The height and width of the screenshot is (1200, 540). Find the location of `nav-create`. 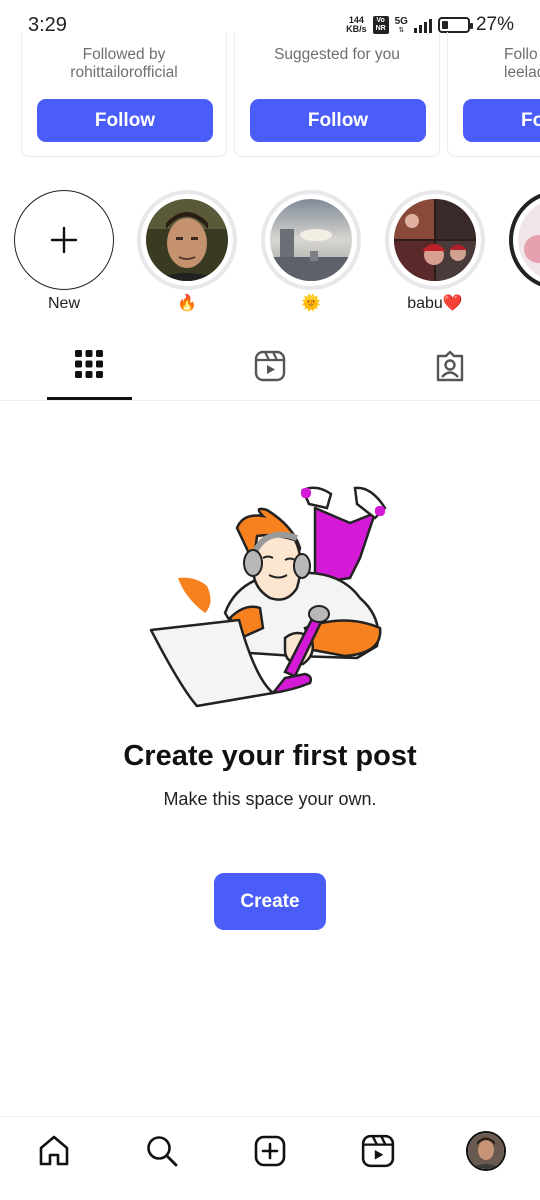

nav-create is located at coordinates (270, 1151).